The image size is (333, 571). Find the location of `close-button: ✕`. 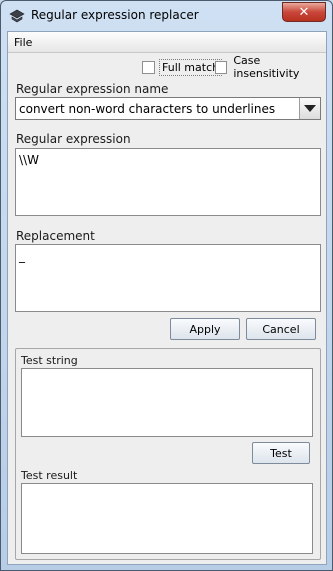

close-button: ✕ is located at coordinates (304, 12).